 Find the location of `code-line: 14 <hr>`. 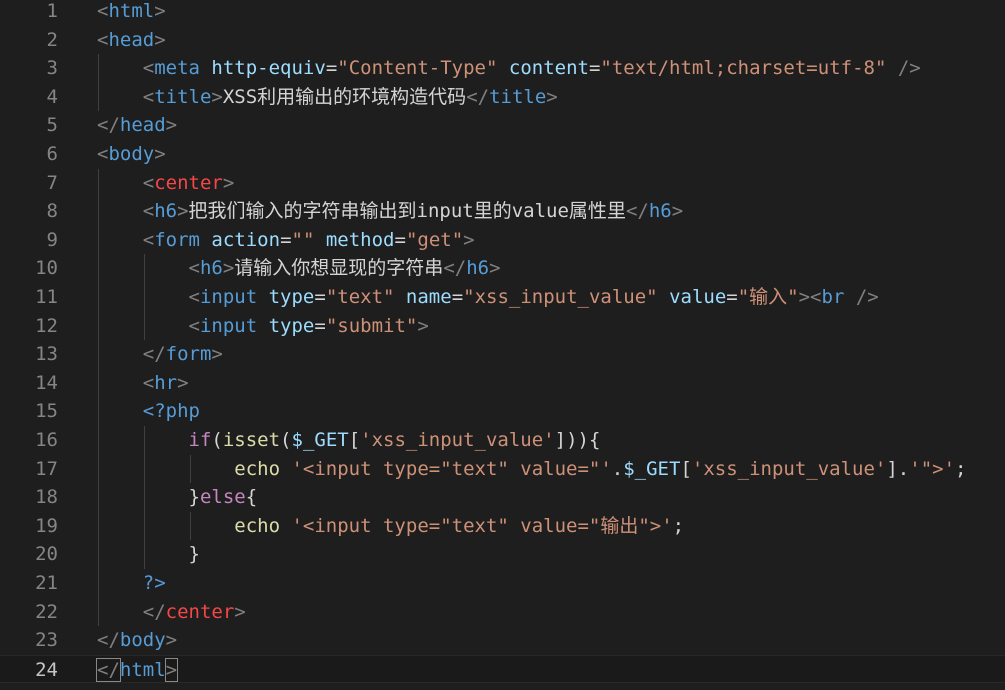

code-line: 14 <hr> is located at coordinates (502, 383).